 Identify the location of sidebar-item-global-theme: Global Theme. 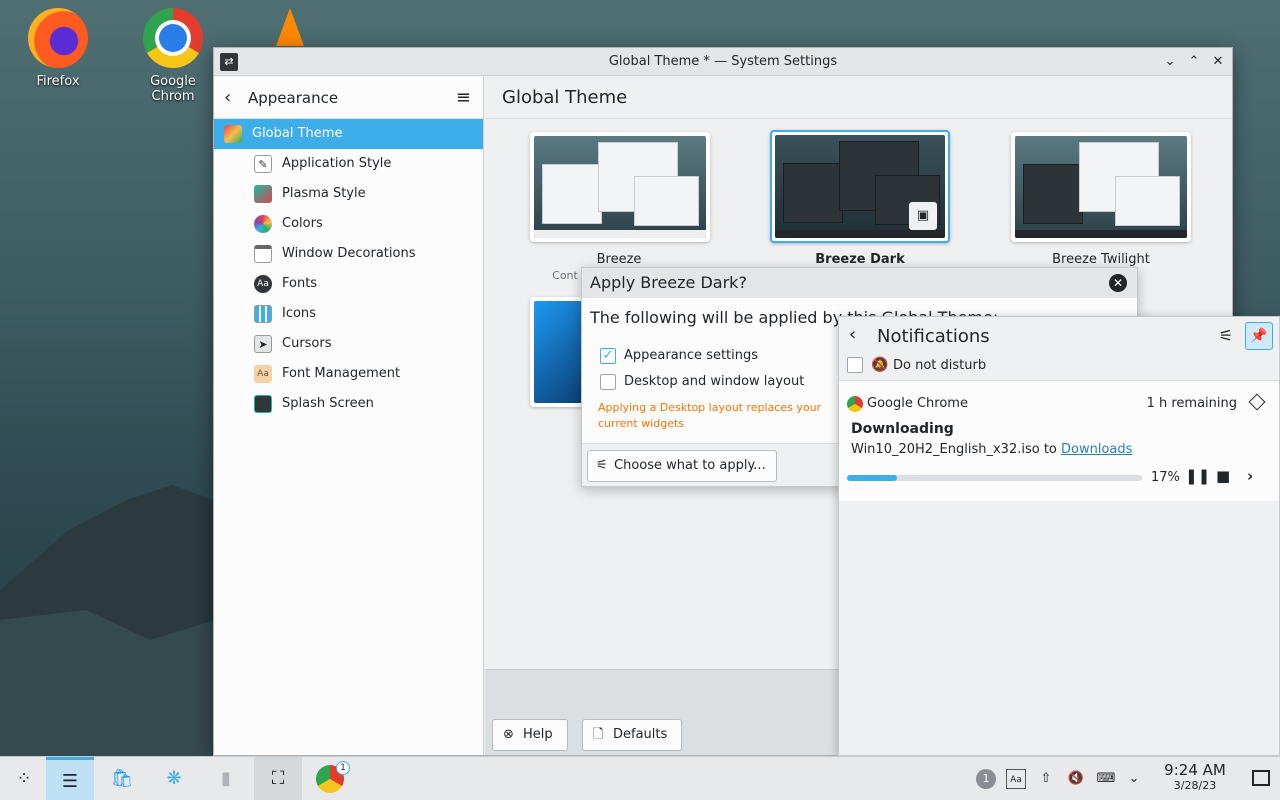
(348, 134).